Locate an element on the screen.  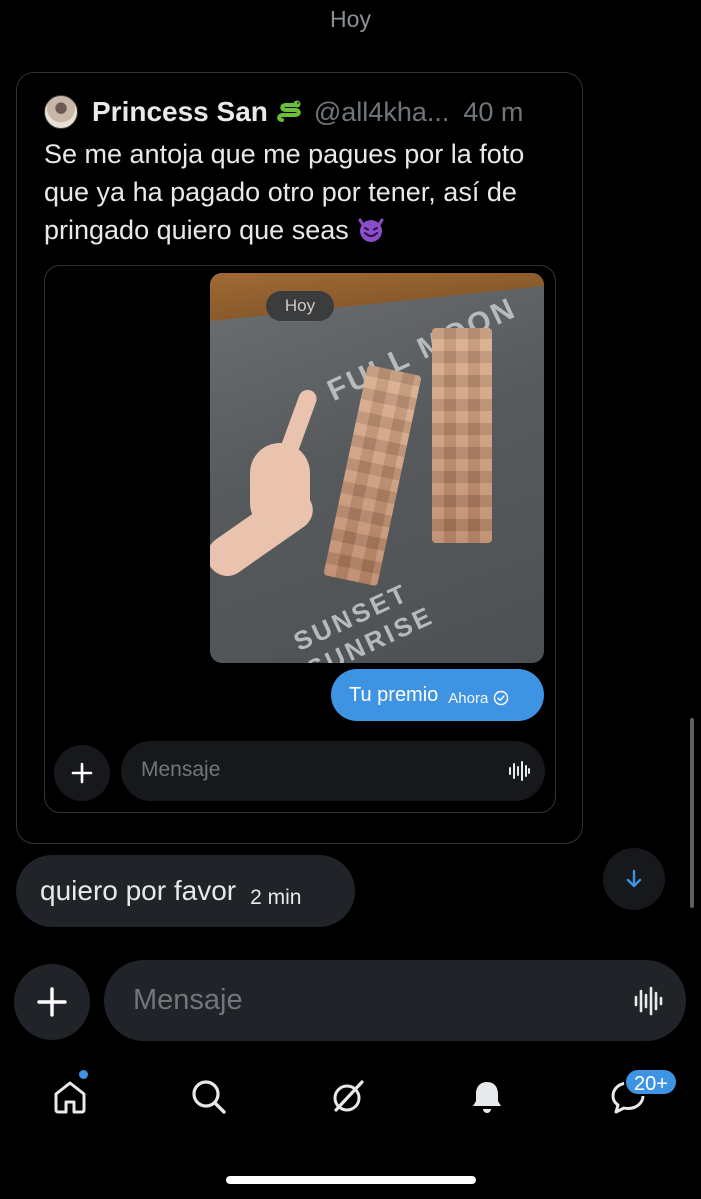
embedded-sent-message-text: Tu premio is located at coordinates (394, 694).